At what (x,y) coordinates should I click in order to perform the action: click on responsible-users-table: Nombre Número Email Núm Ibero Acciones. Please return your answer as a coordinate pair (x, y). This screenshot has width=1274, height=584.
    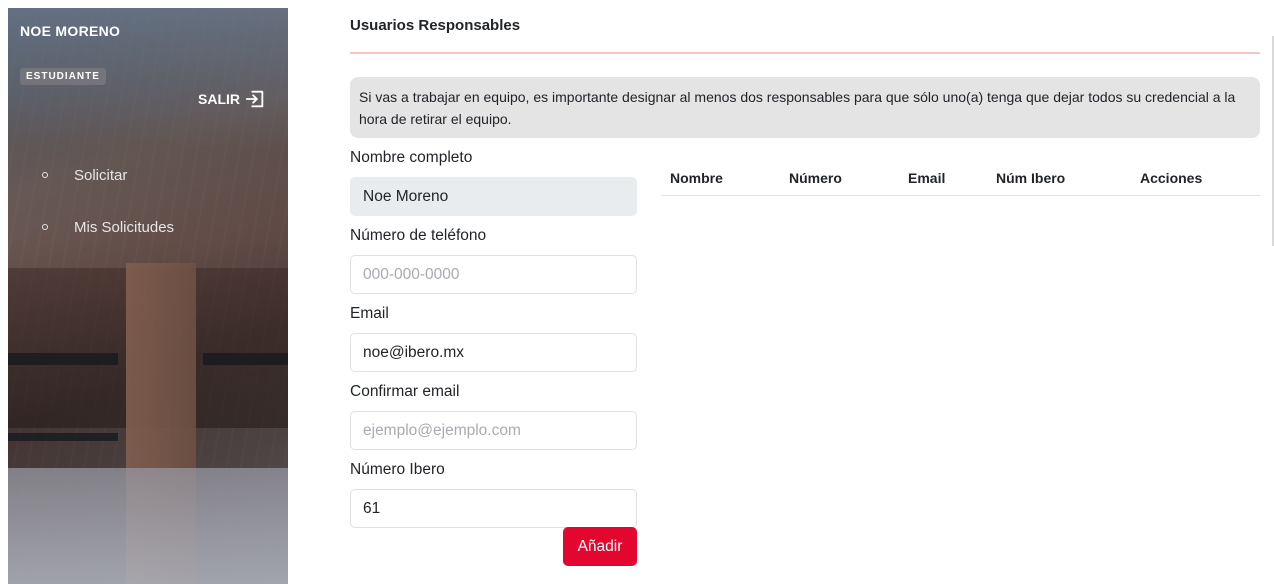
    Looking at the image, I should click on (961, 178).